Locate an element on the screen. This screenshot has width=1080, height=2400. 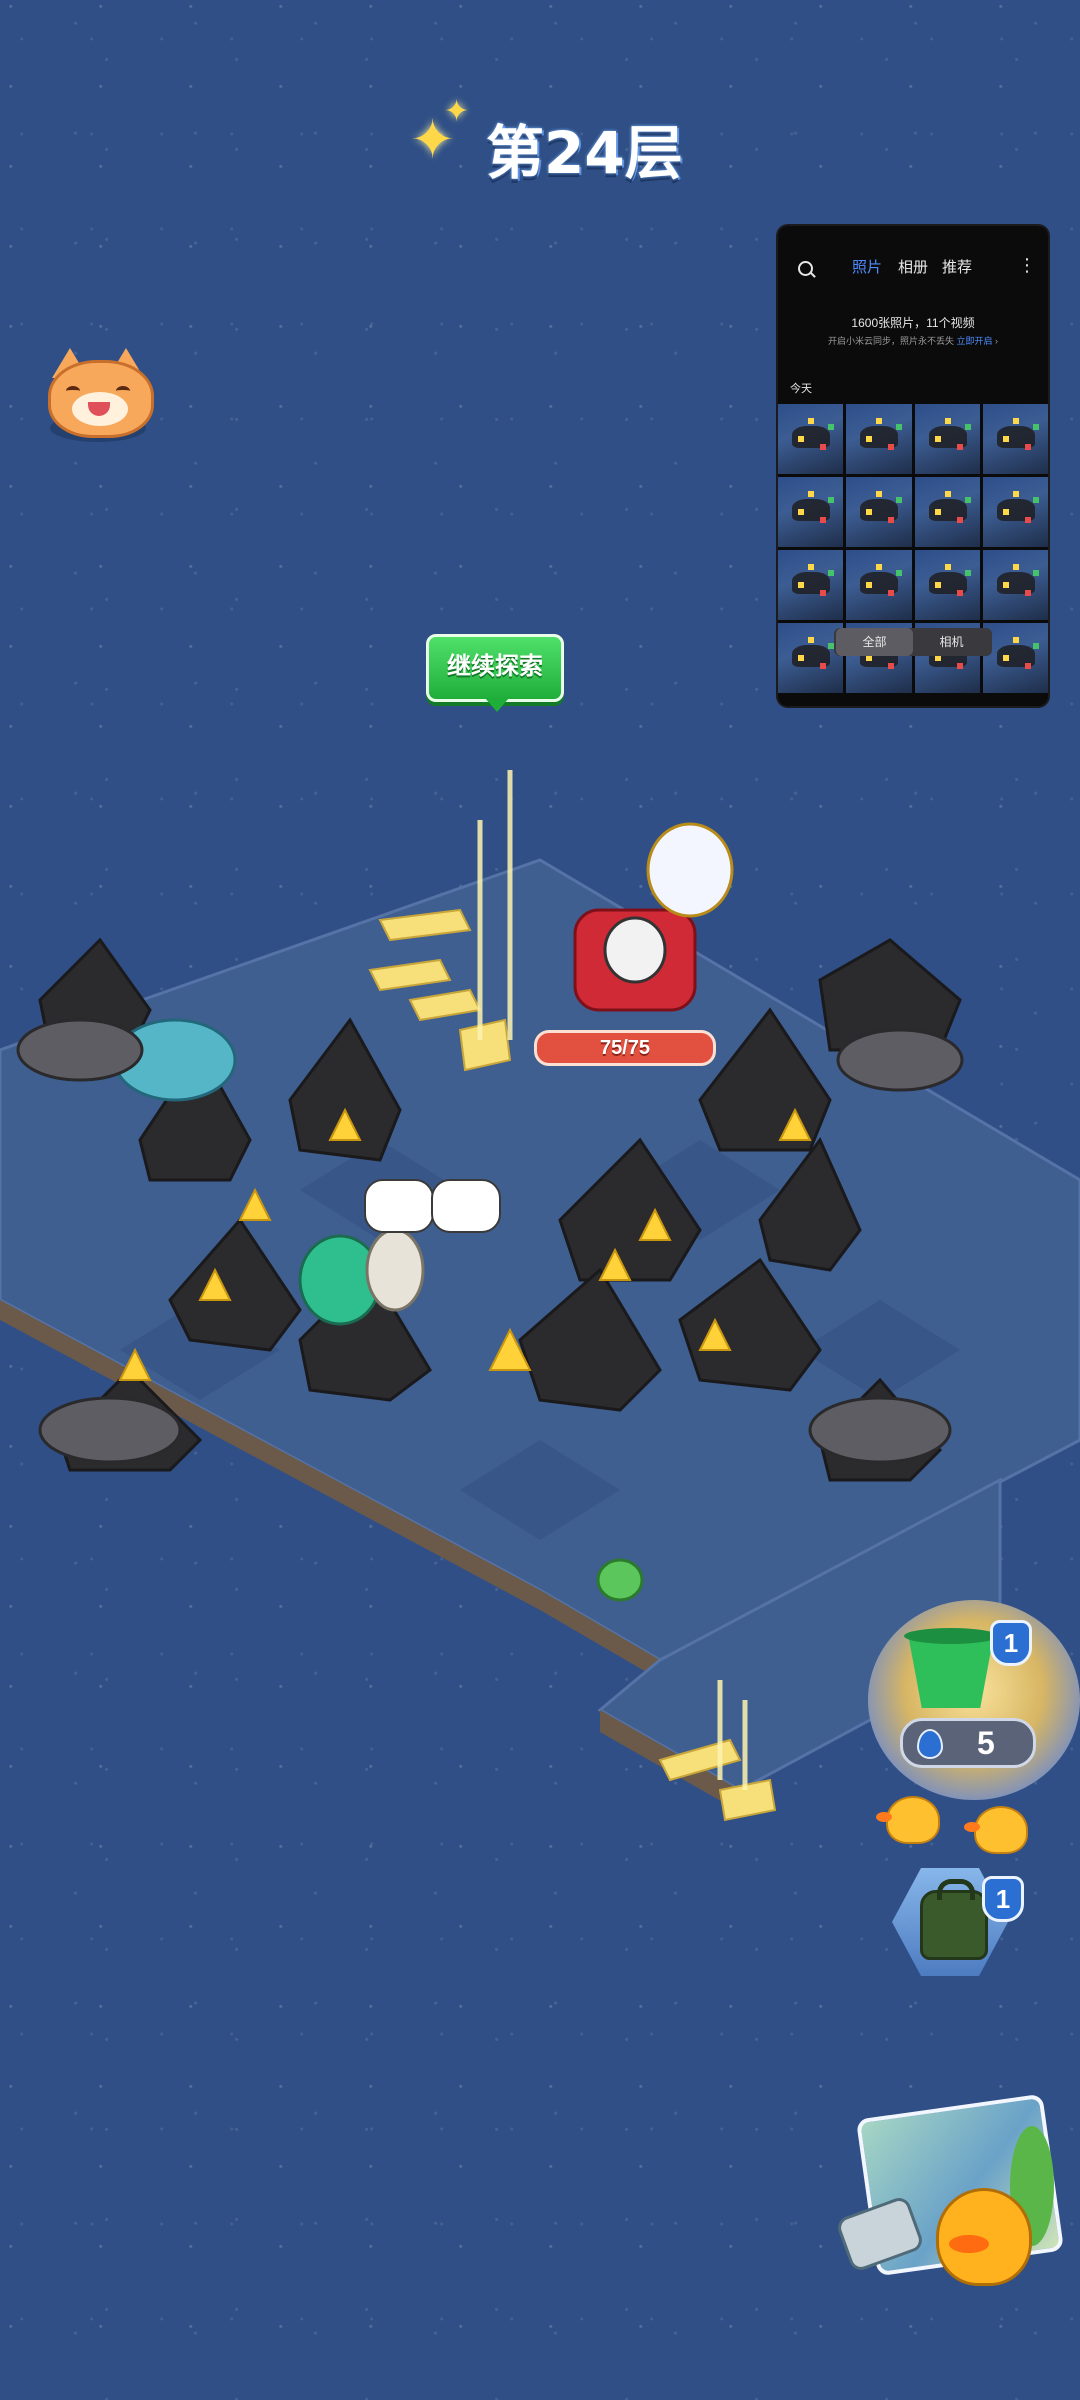
sync-notice-text: 开启小米云同步，照片永不丢失 is located at coordinates (890, 341).